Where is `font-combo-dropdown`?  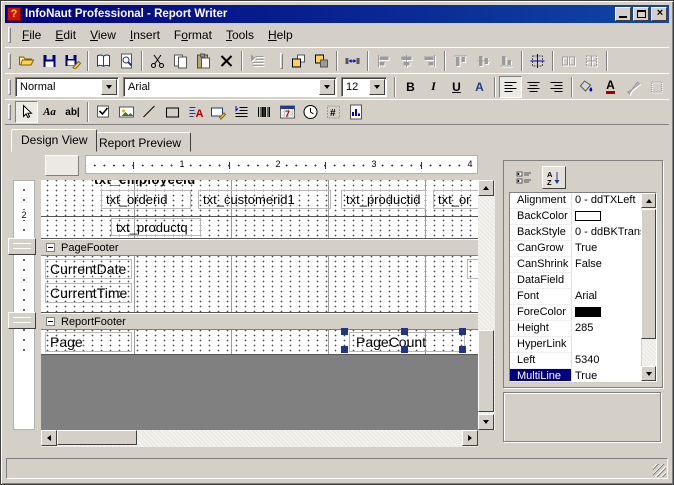
font-combo-dropdown is located at coordinates (327, 86).